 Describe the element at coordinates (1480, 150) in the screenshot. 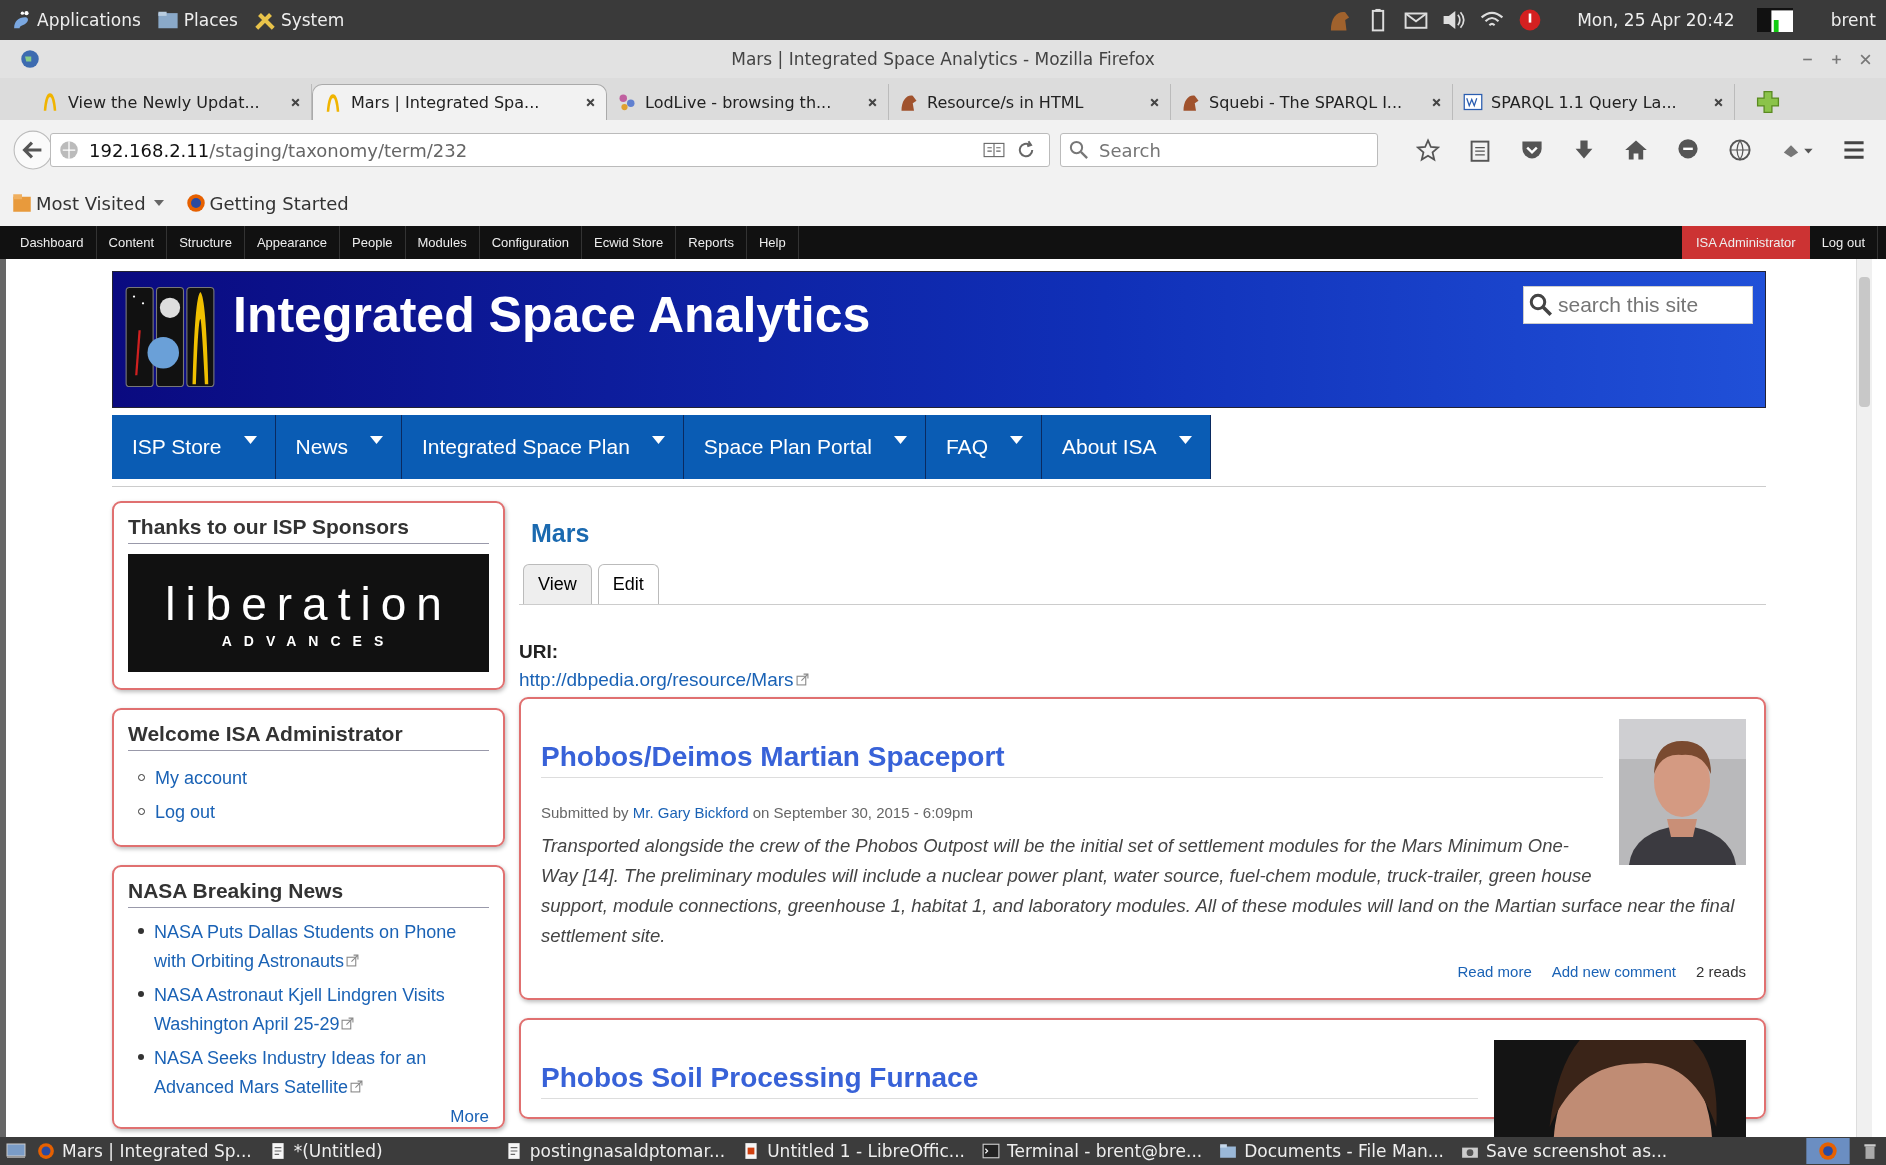

I see `clipboard-icon` at that location.